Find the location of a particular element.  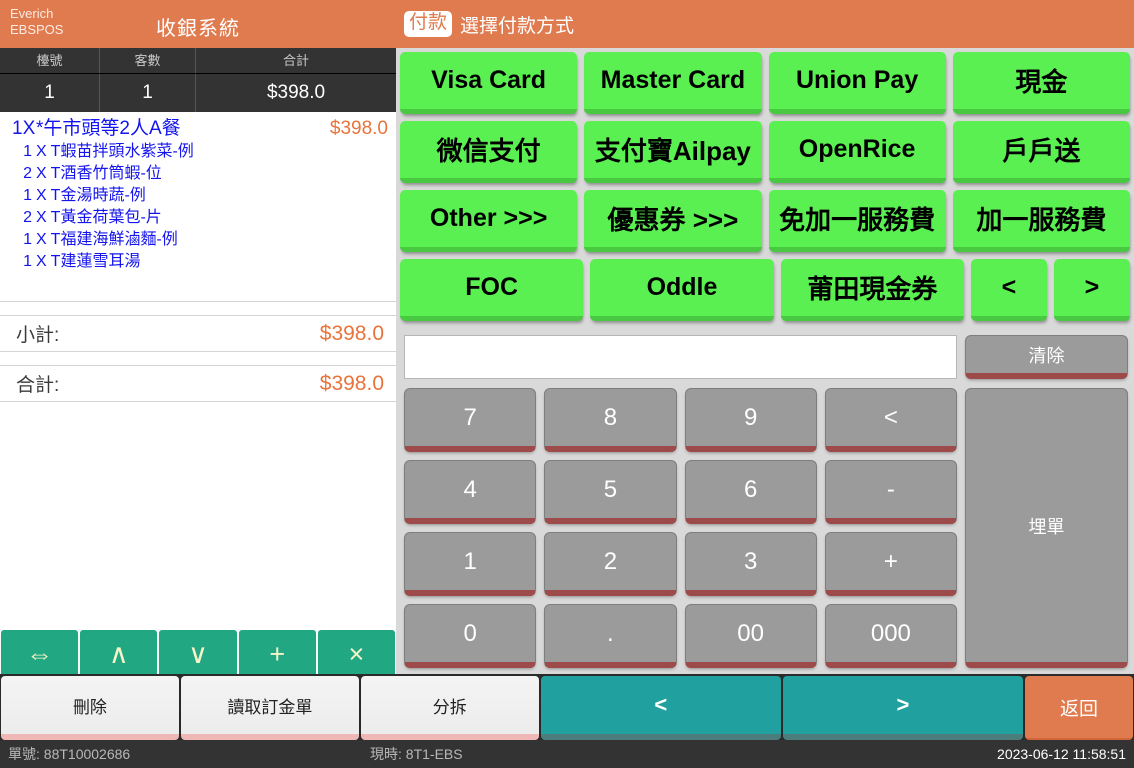

total-row: 合計: $398.0 is located at coordinates (198, 384).